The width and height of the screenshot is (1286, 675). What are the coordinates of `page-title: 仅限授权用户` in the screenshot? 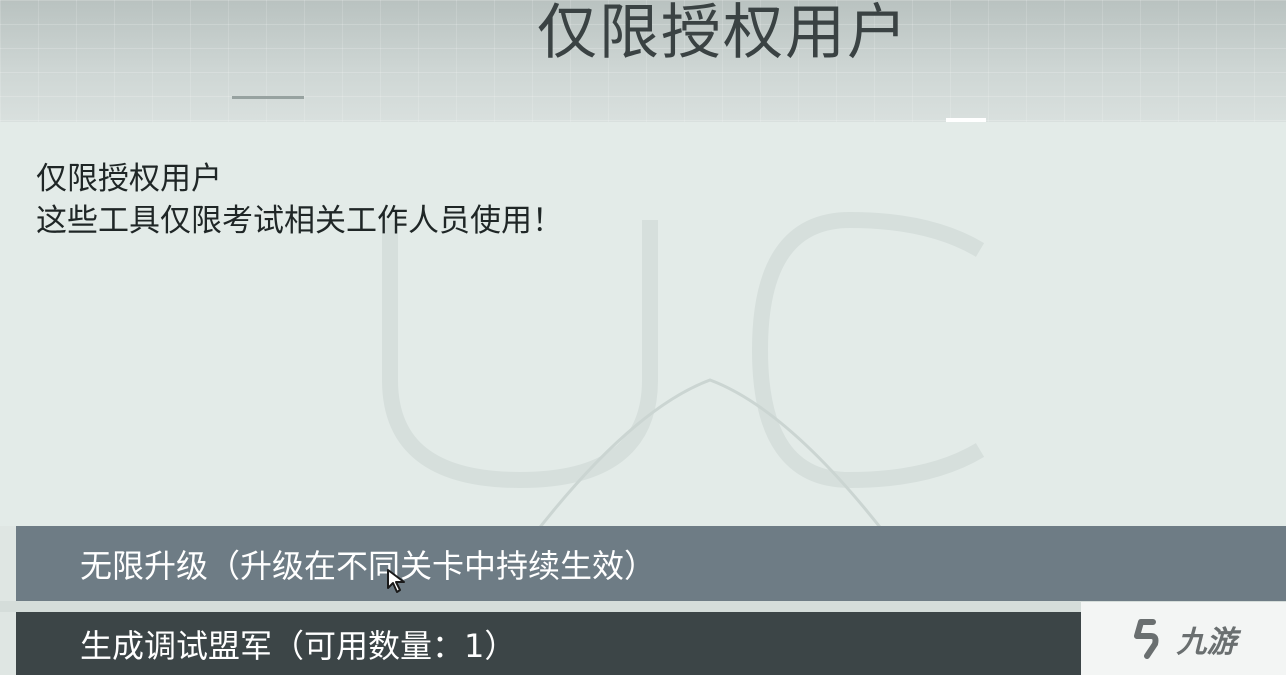 It's located at (723, 34).